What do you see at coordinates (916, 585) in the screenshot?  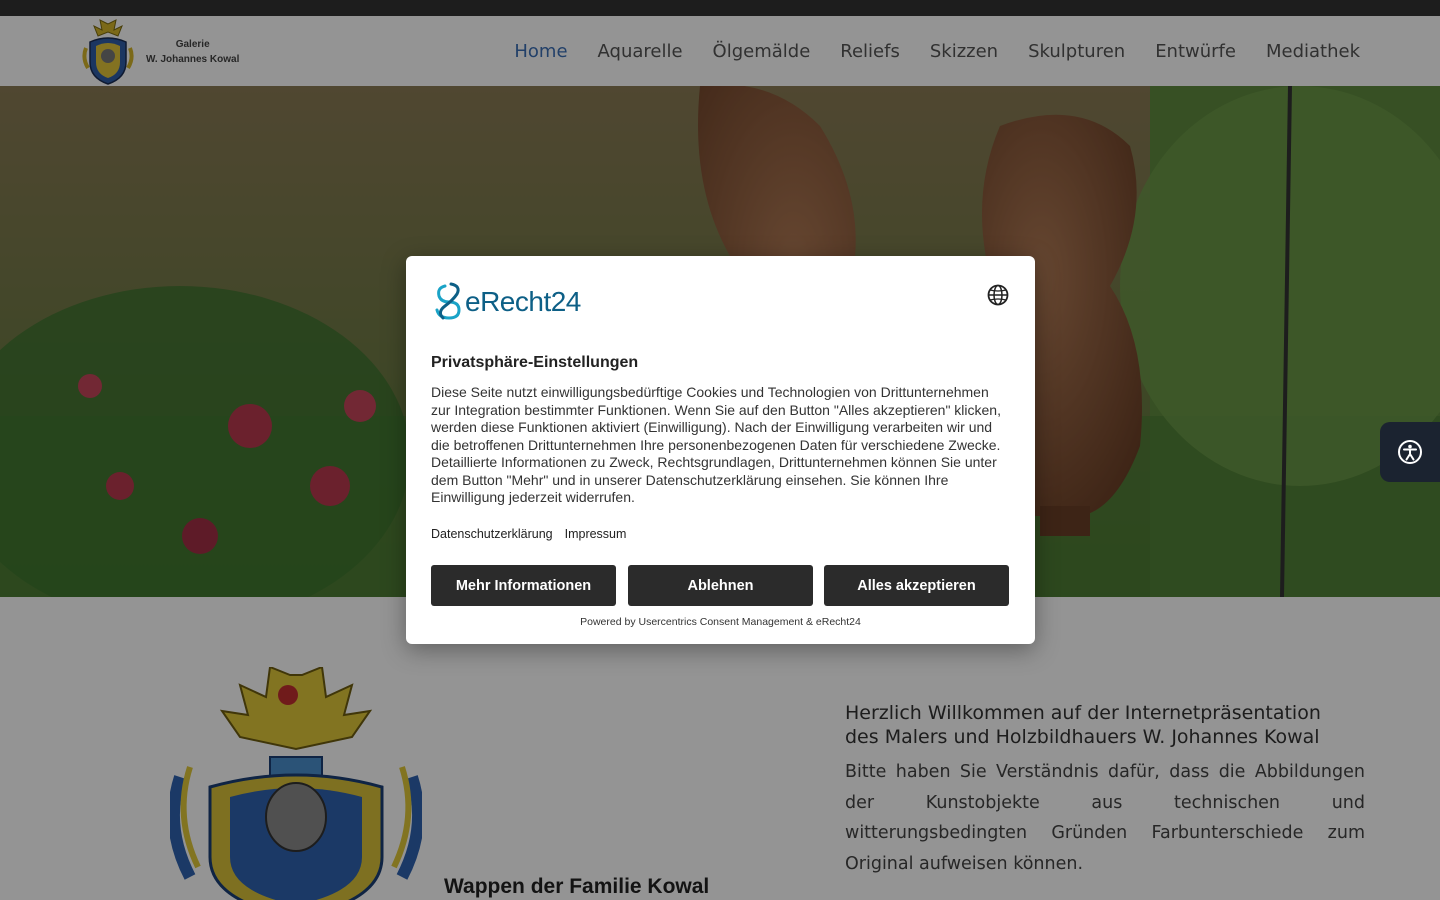 I see `accept-all-button: Alles akzeptieren` at bounding box center [916, 585].